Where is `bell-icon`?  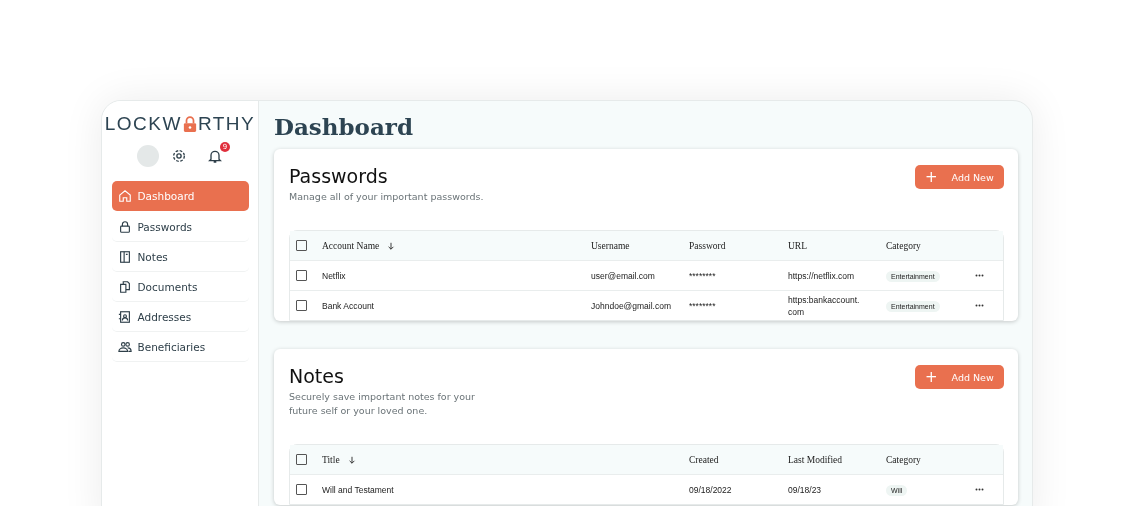
bell-icon is located at coordinates (215, 156).